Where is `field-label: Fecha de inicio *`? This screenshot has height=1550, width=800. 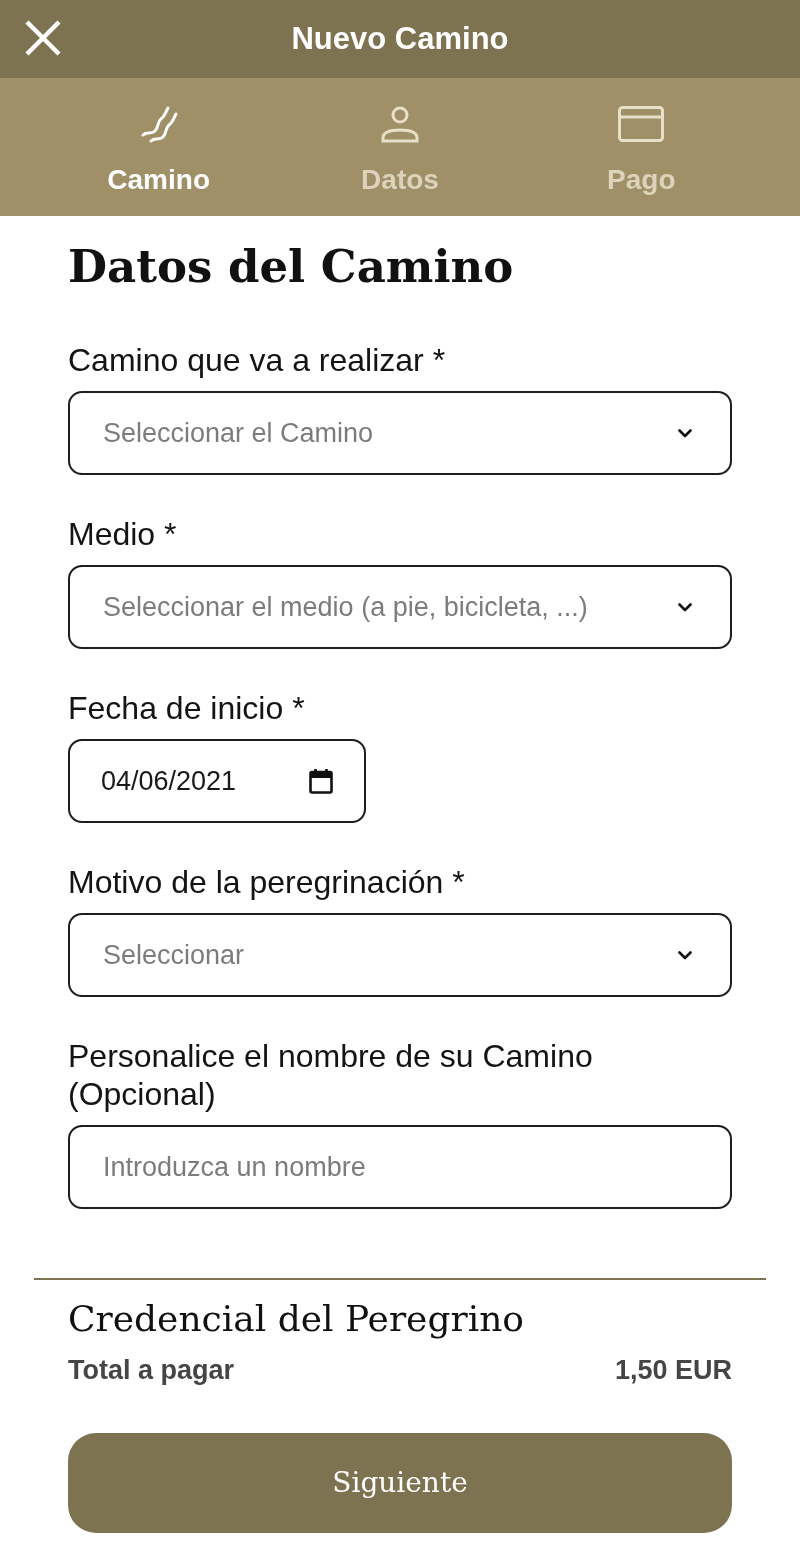
field-label: Fecha de inicio * is located at coordinates (187, 708).